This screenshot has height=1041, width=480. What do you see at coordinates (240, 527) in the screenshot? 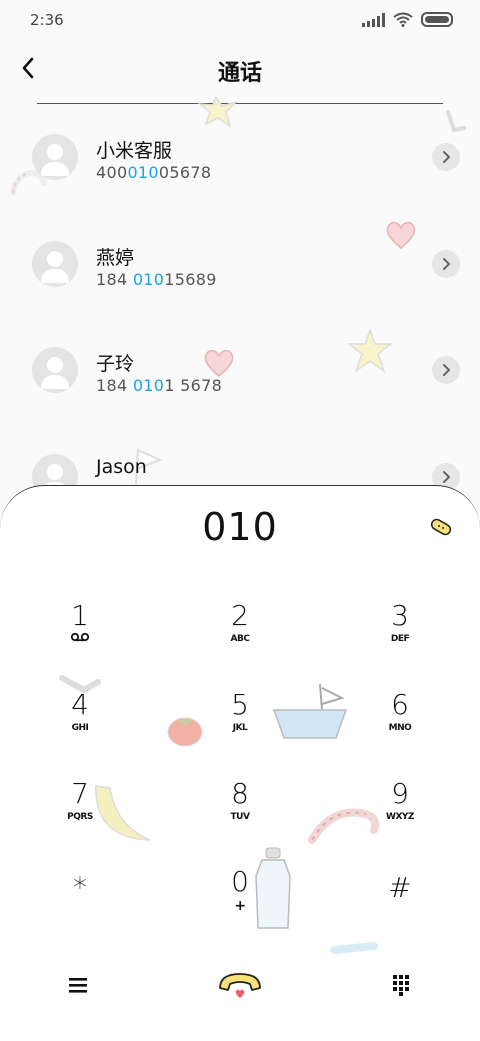
I see `dial-input-display: 010` at bounding box center [240, 527].